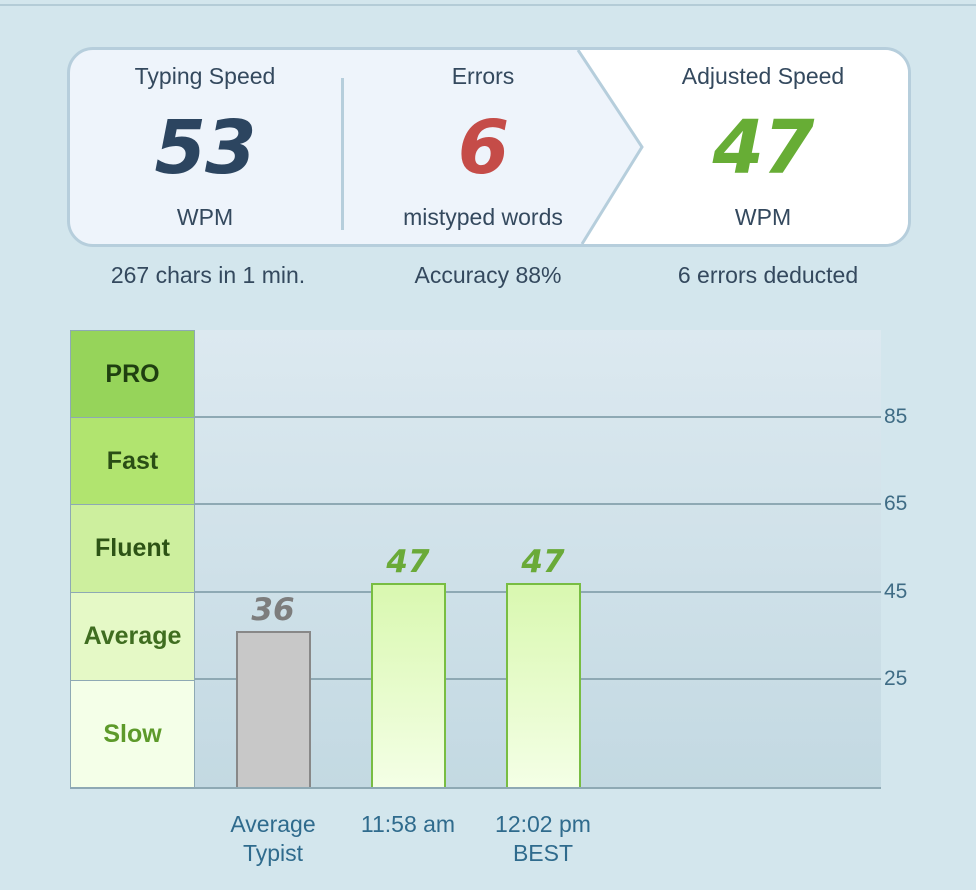 The height and width of the screenshot is (890, 976). What do you see at coordinates (208, 275) in the screenshot?
I see `chars-summary: 267 chars in 1 min.` at bounding box center [208, 275].